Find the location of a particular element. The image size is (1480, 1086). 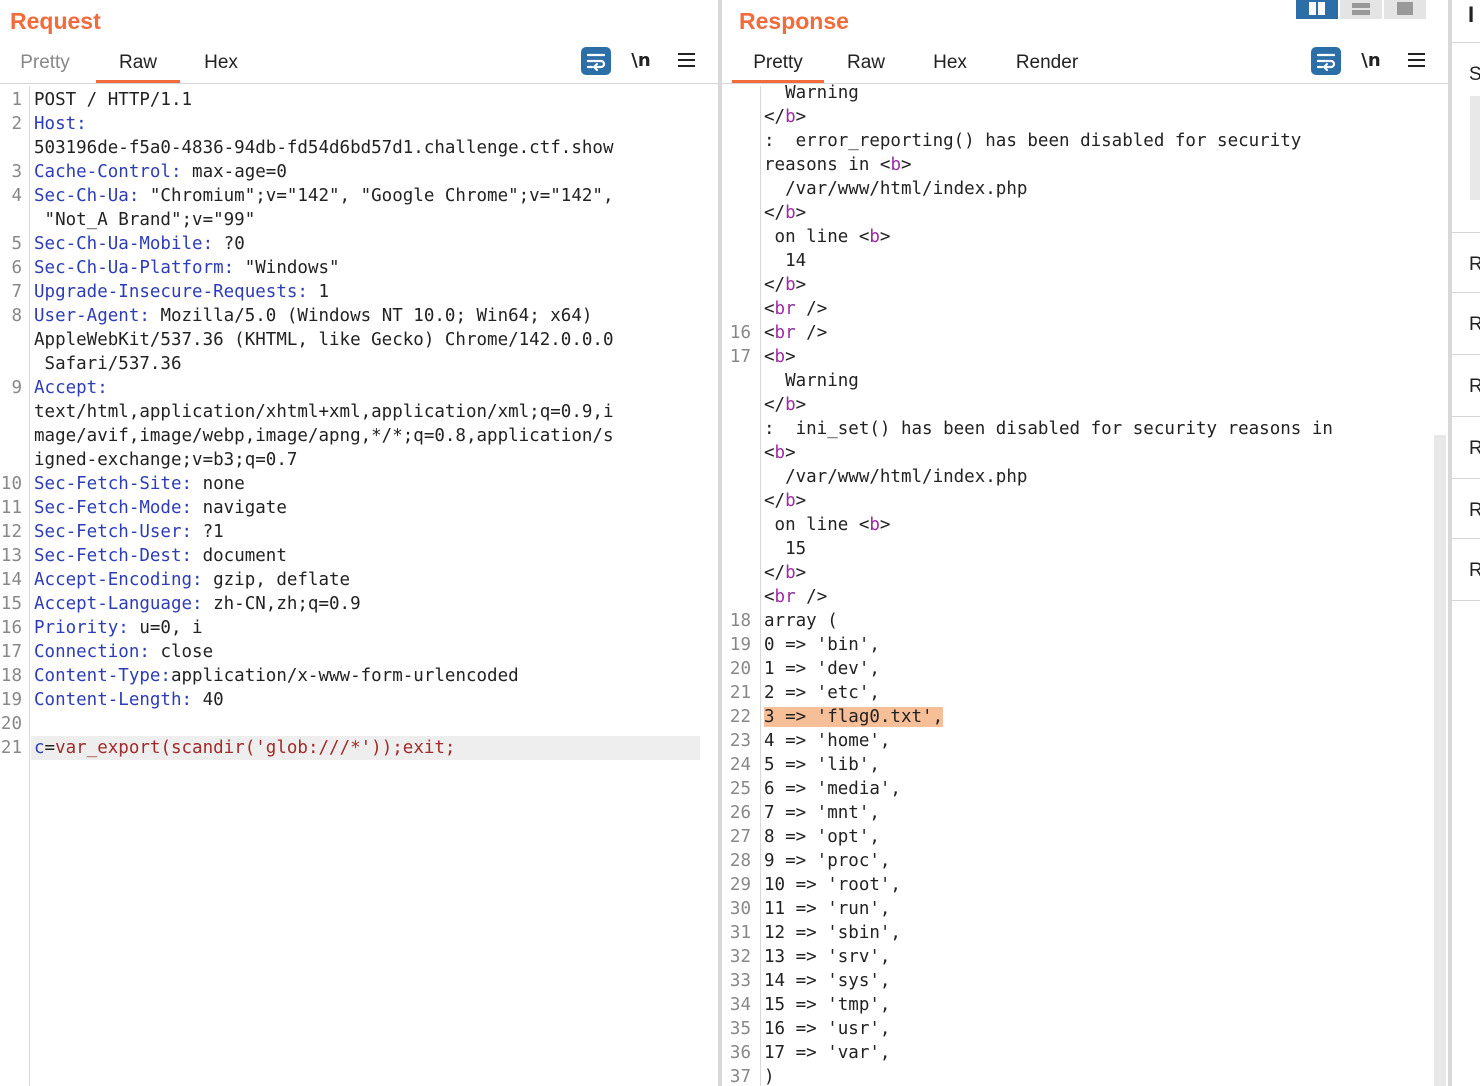

inspector-box is located at coordinates (1475, 148).